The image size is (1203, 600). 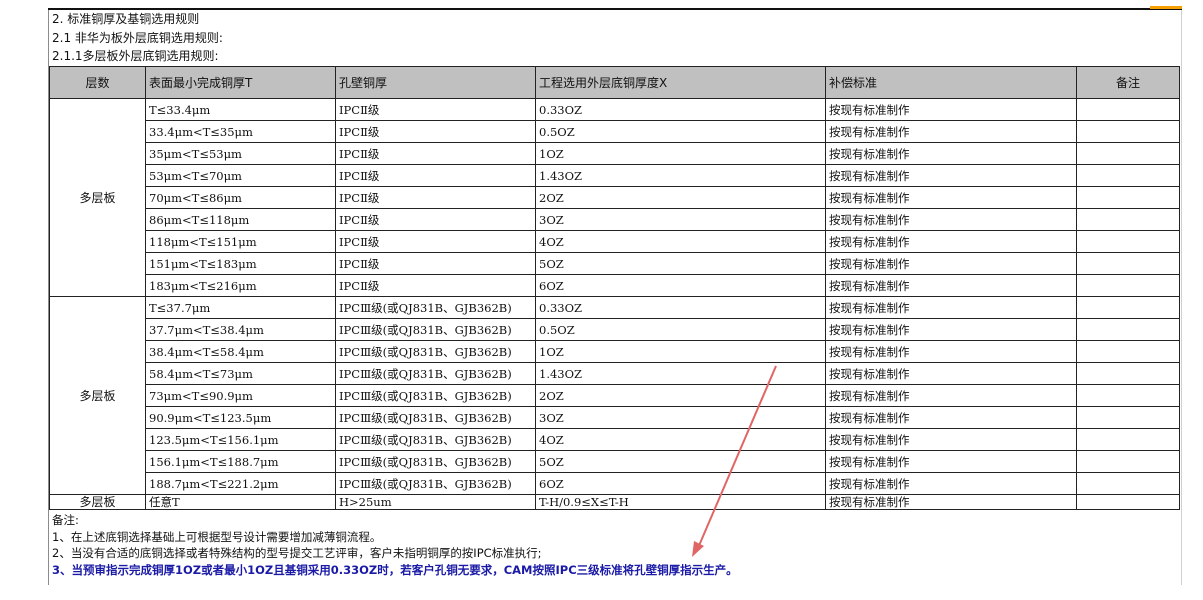 What do you see at coordinates (240, 483) in the screenshot?
I see `cell-min-copper: 188.7μm<T≤221.2μm` at bounding box center [240, 483].